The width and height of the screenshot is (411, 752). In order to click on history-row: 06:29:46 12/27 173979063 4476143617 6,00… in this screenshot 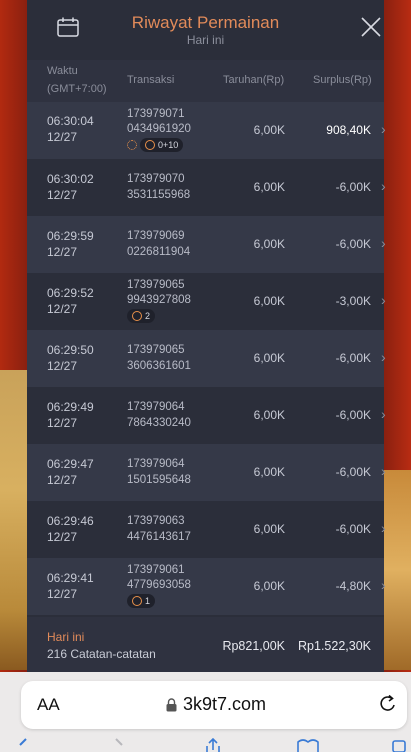, I will do `click(206, 529)`.